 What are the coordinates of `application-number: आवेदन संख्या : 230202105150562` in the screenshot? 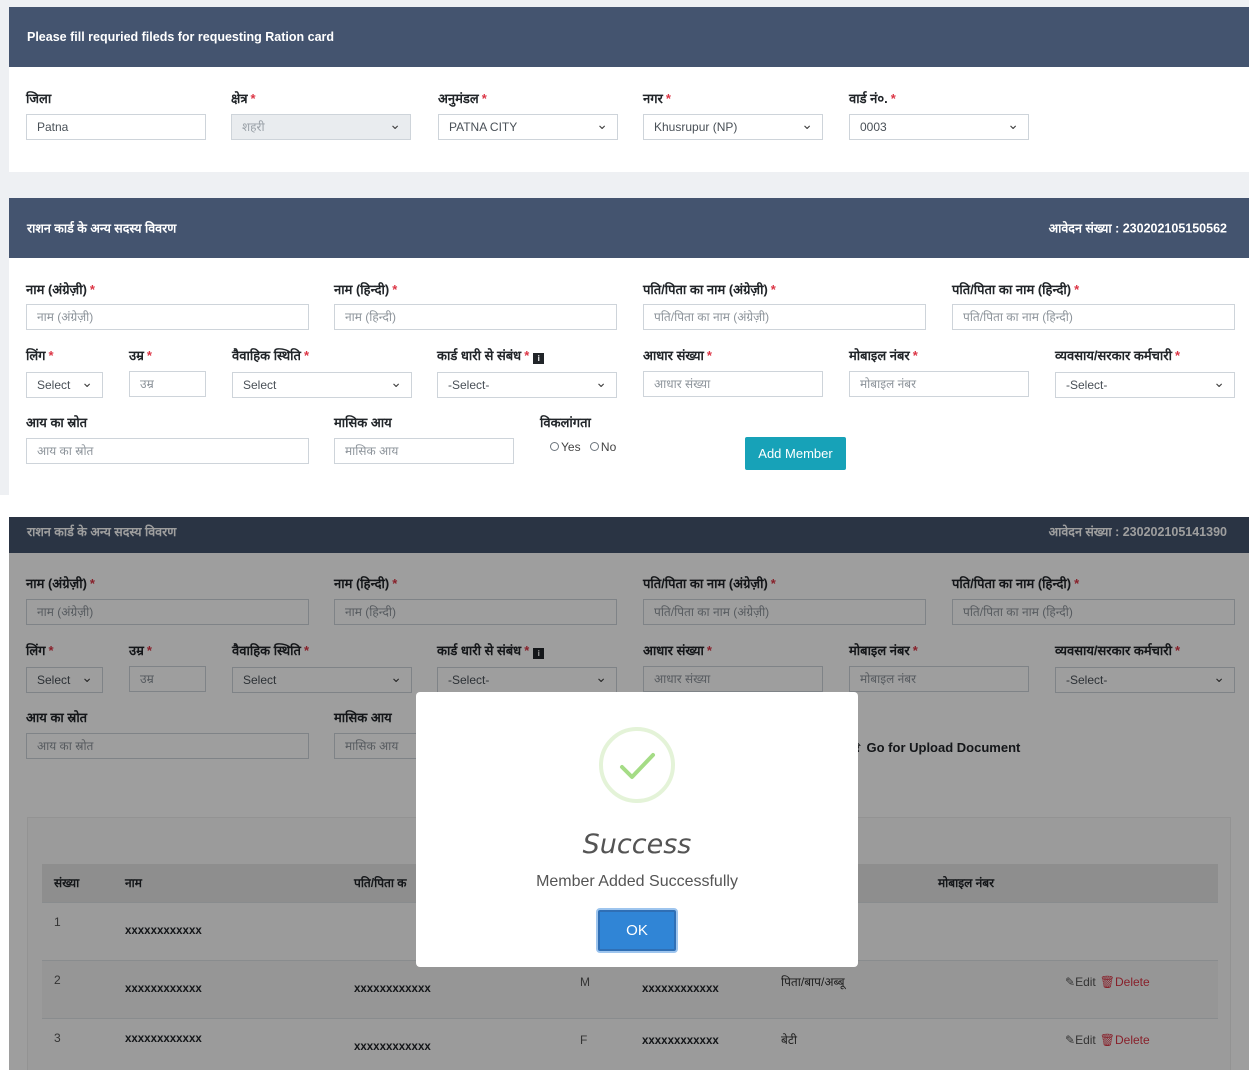 It's located at (1137, 228).